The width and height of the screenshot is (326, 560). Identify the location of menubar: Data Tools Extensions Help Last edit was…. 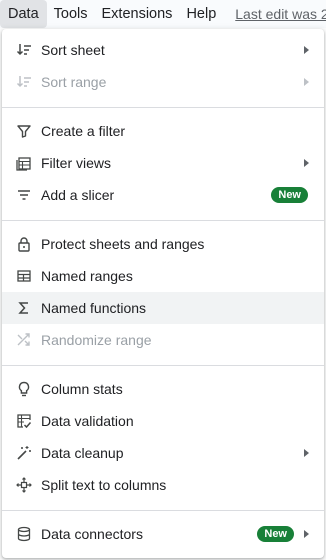
(163, 14).